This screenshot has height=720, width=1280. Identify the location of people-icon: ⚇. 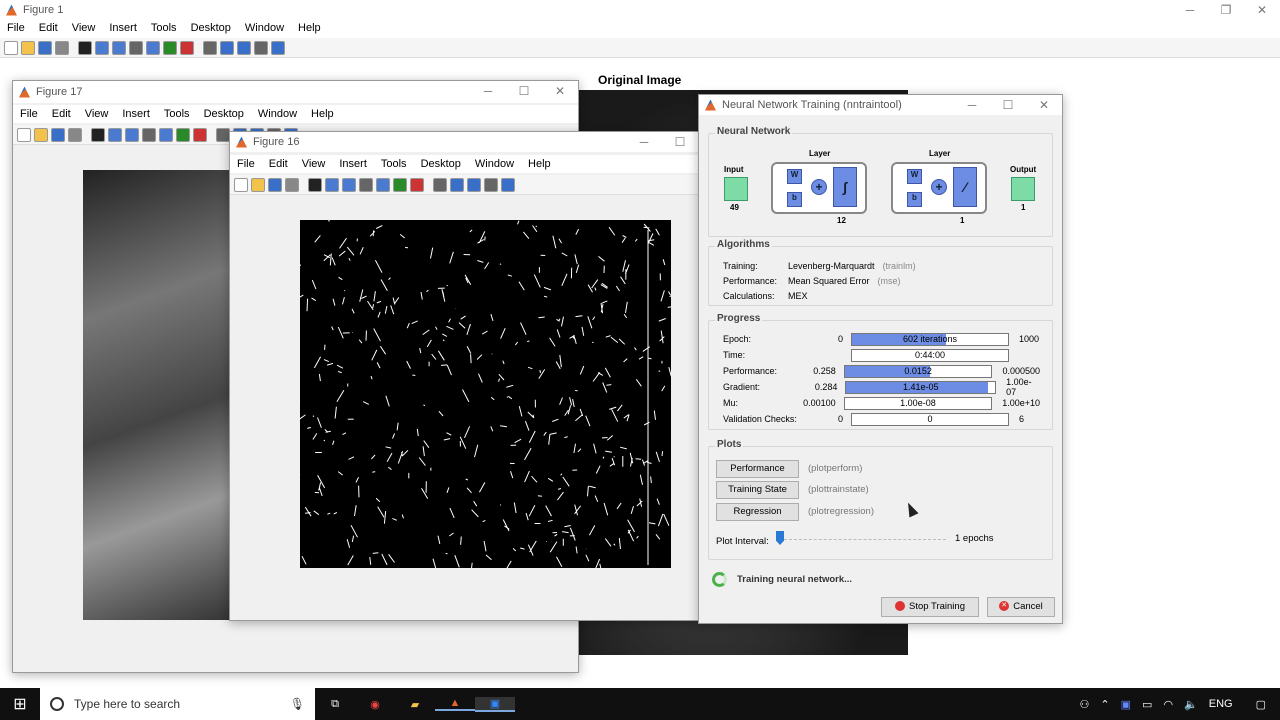
(1085, 704).